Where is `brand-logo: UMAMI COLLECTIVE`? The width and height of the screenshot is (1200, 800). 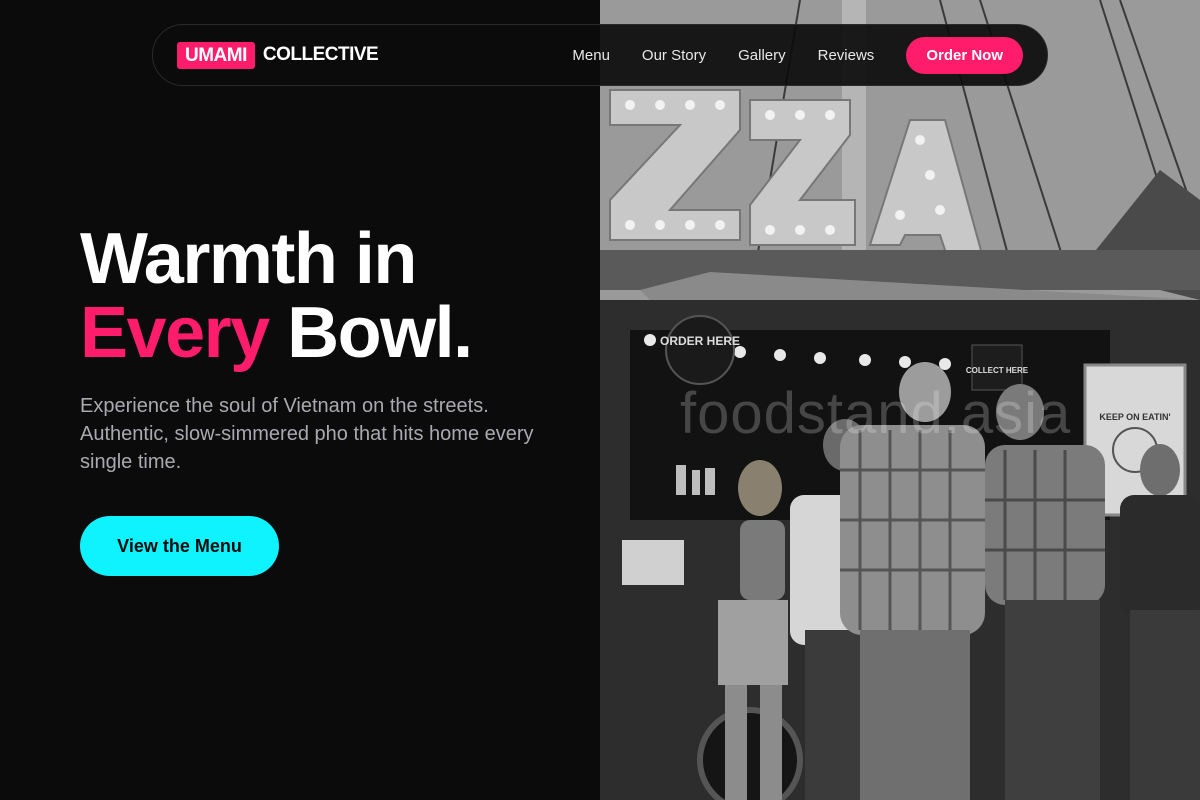
brand-logo: UMAMI COLLECTIVE is located at coordinates (278, 55).